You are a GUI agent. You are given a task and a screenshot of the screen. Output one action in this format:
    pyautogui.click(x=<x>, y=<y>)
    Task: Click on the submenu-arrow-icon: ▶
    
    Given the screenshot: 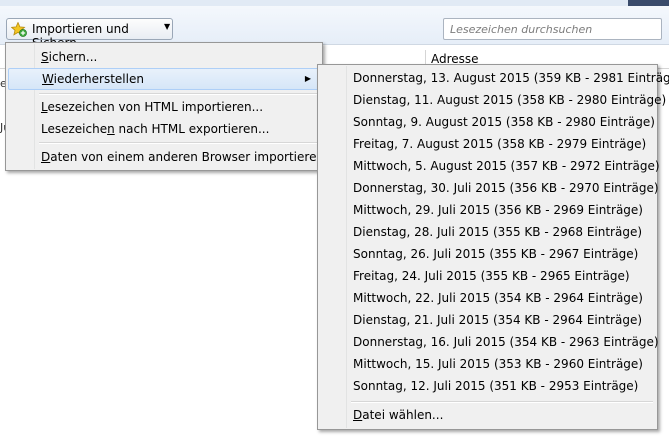 What is the action you would take?
    pyautogui.click(x=307, y=78)
    